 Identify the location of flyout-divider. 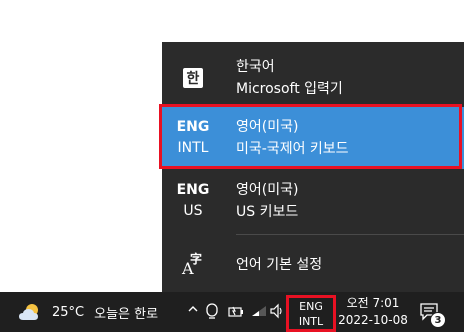
(350, 234).